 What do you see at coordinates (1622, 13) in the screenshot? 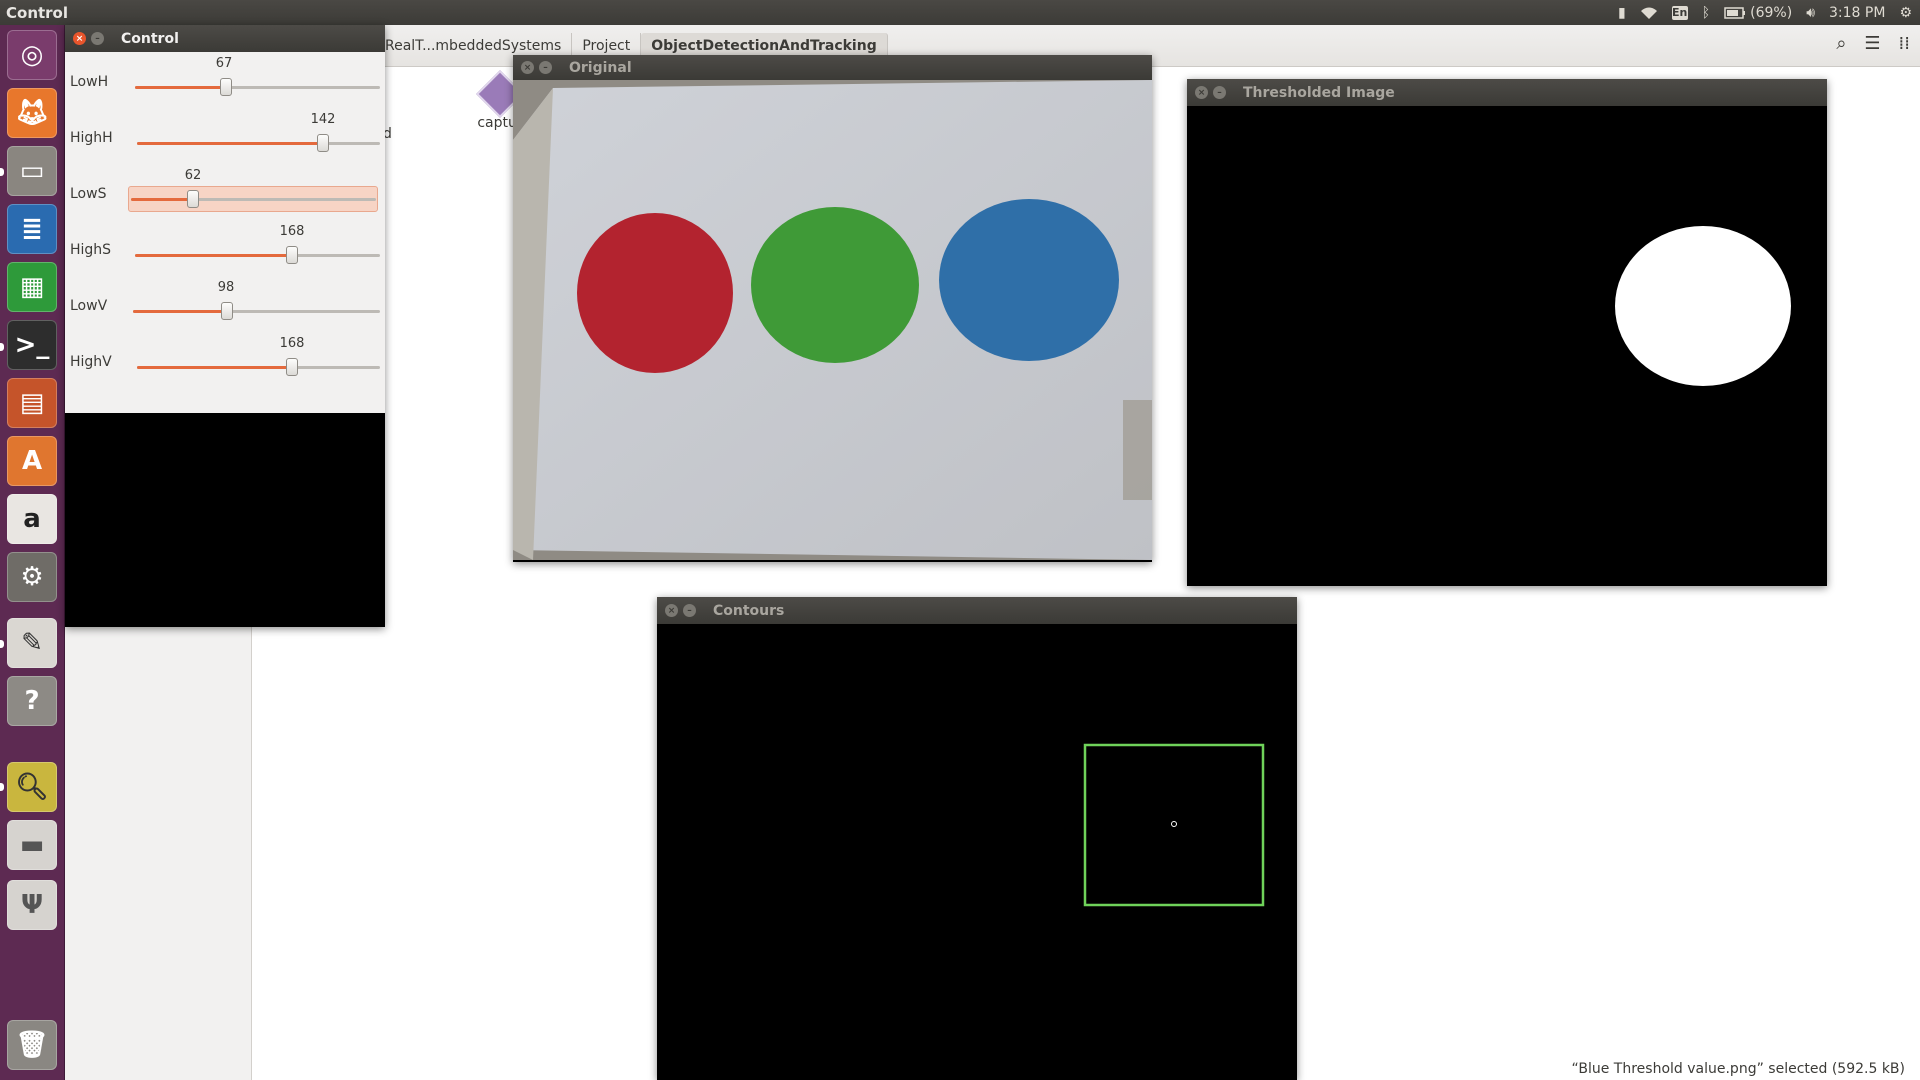
I see `files-indicator-icon: ▮` at bounding box center [1622, 13].